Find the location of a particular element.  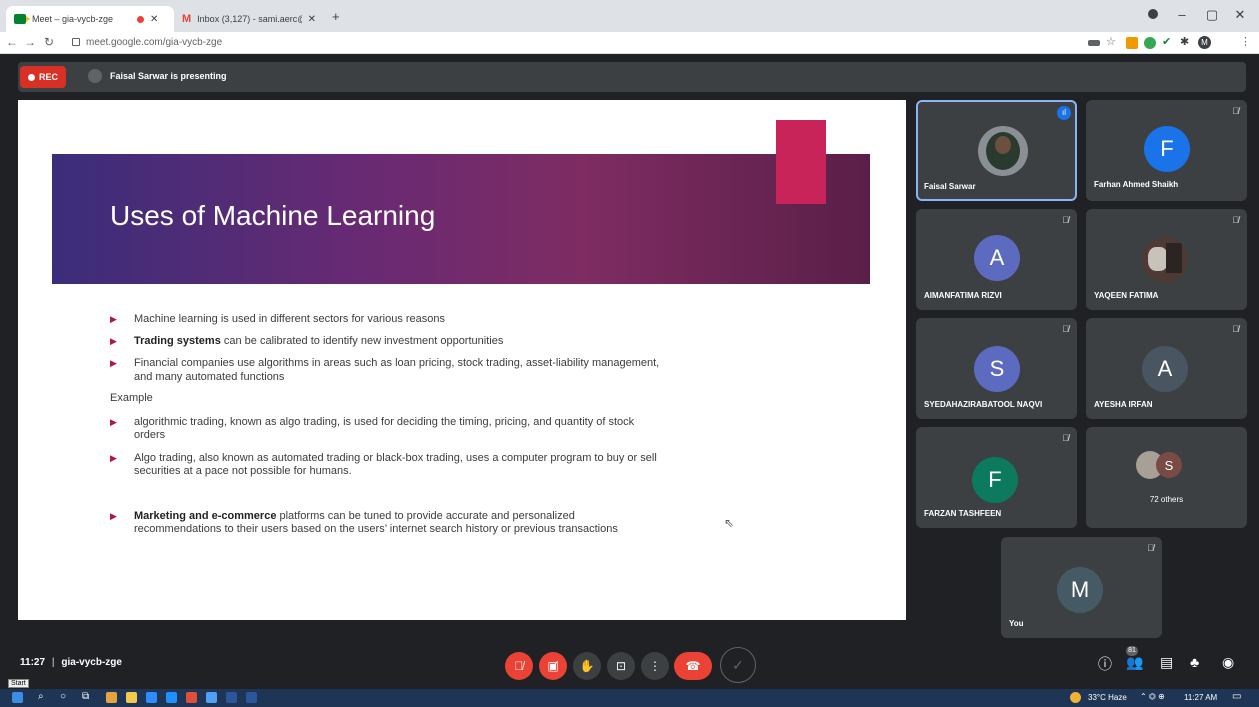

taskbar-clock: 11:27 AM is located at coordinates (1200, 697).